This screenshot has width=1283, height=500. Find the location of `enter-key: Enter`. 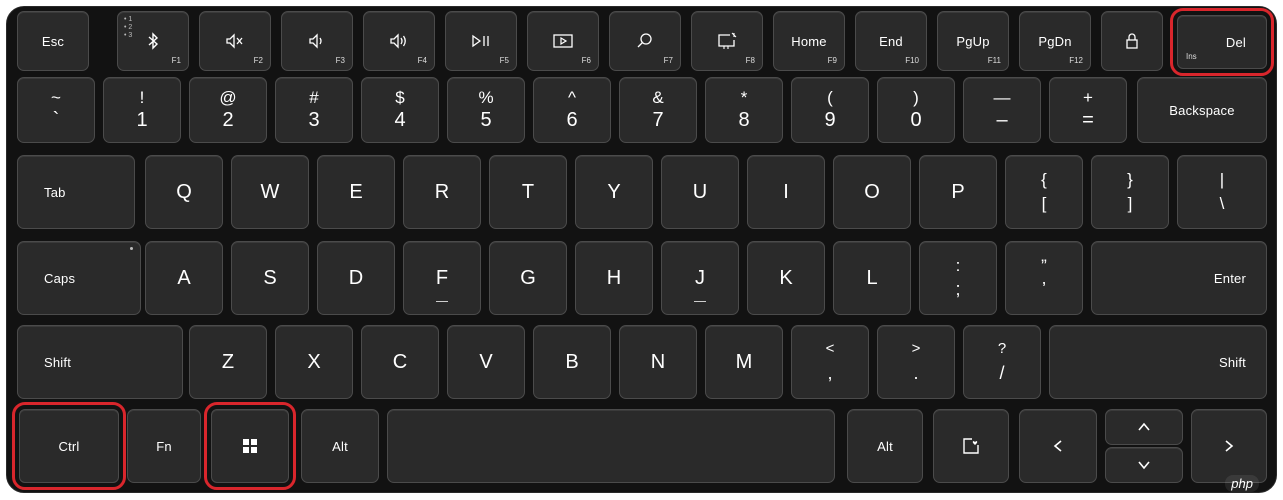

enter-key: Enter is located at coordinates (1179, 278).